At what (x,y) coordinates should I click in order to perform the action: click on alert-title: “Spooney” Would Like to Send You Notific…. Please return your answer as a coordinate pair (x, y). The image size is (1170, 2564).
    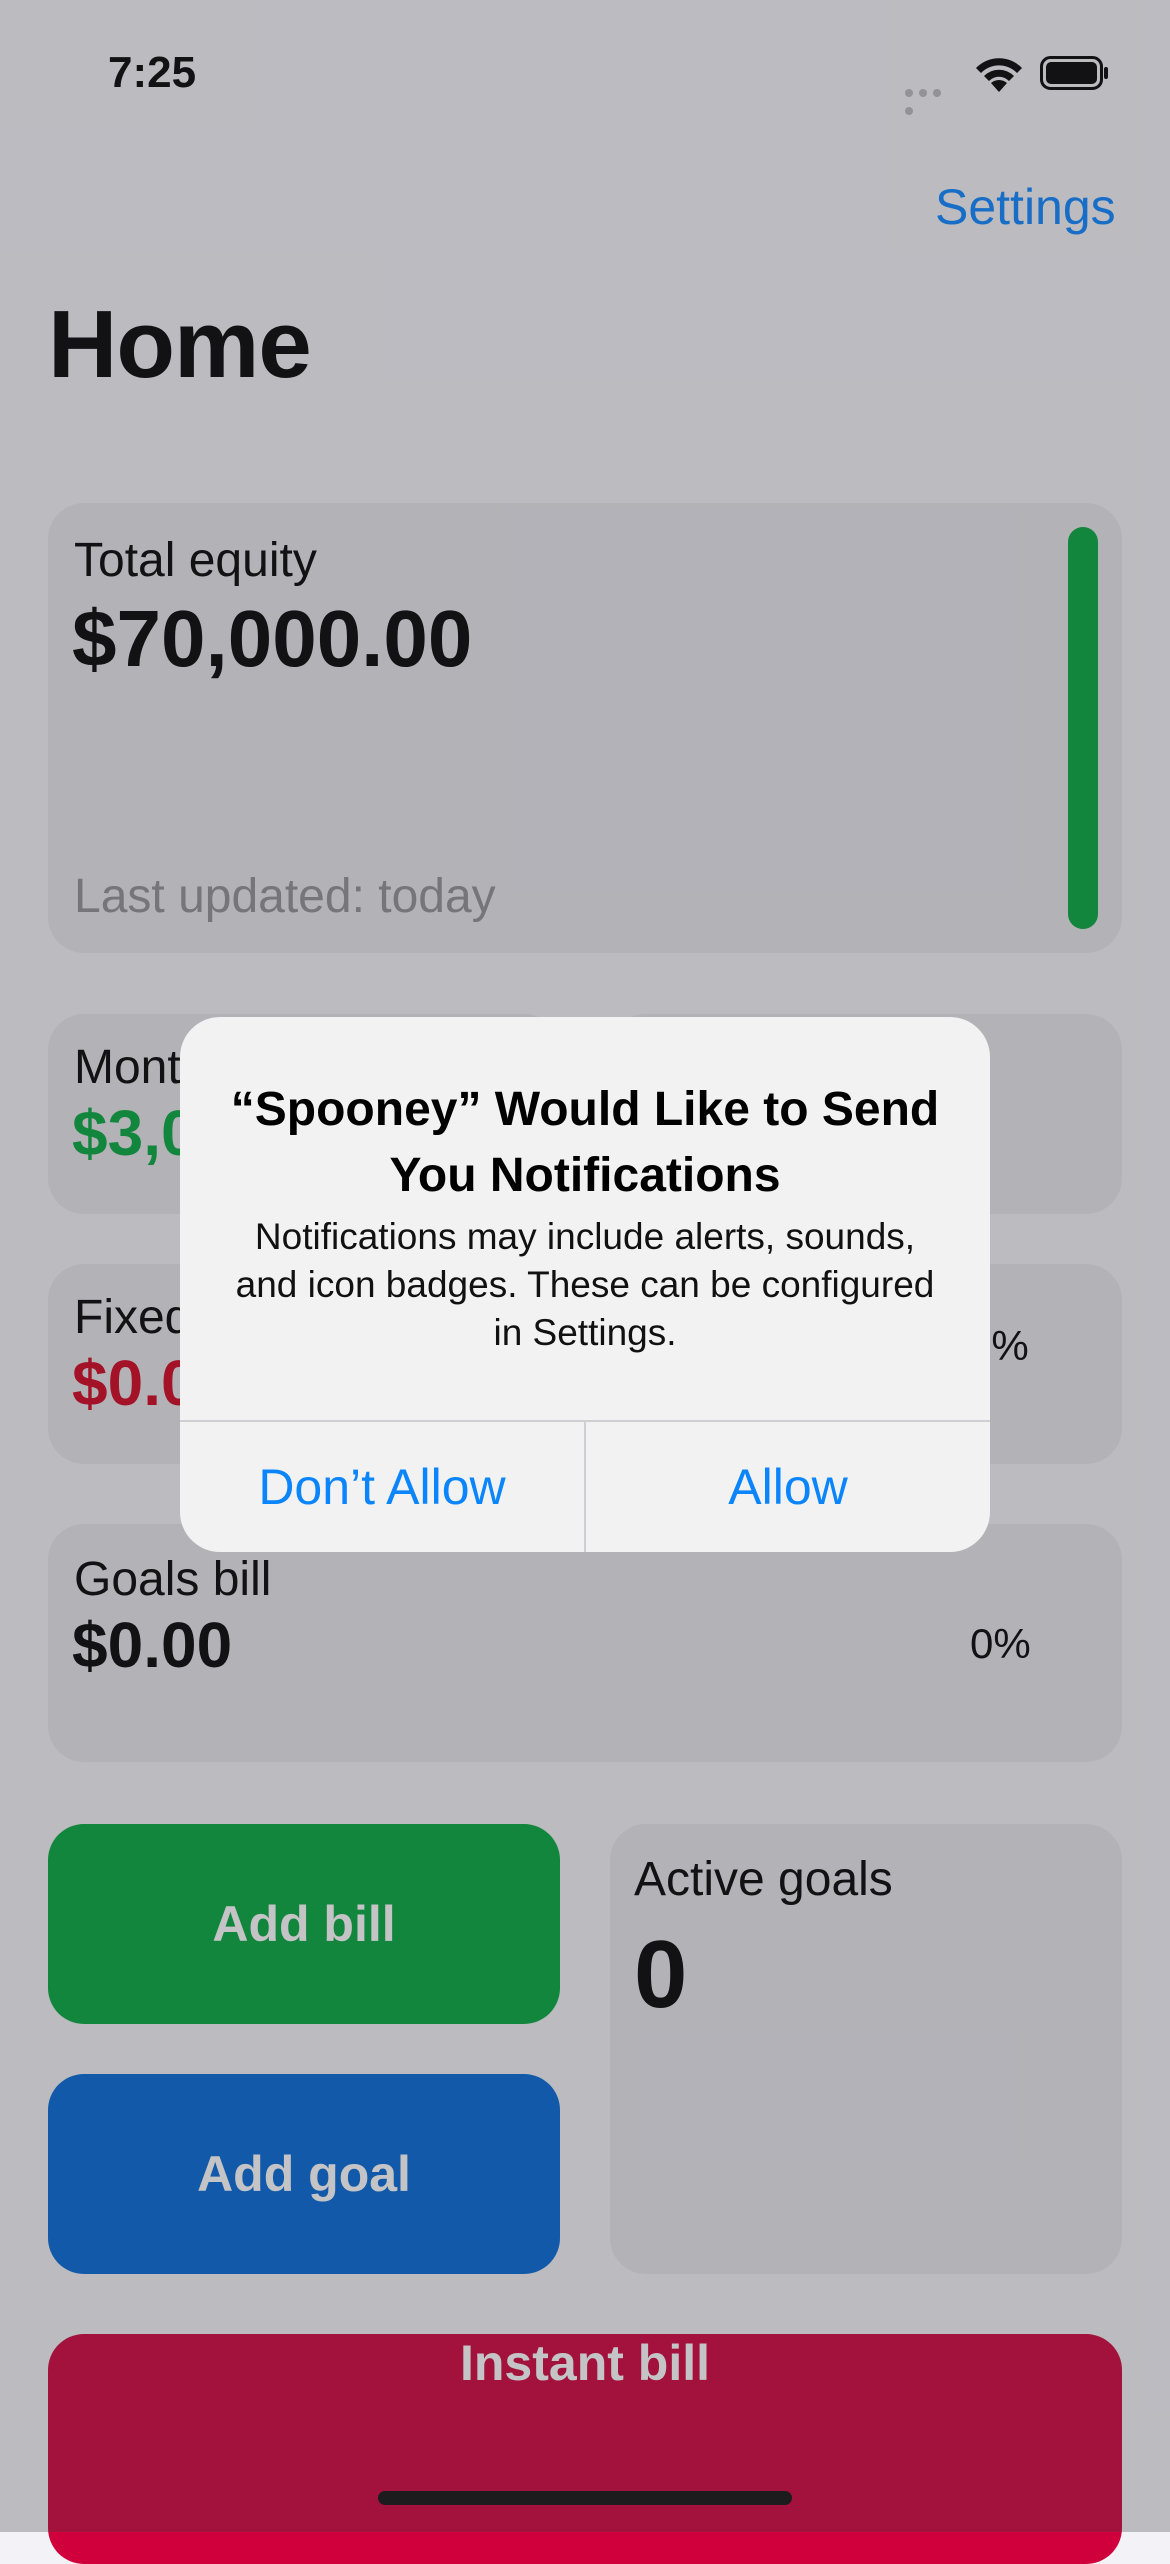
    Looking at the image, I should click on (585, 1142).